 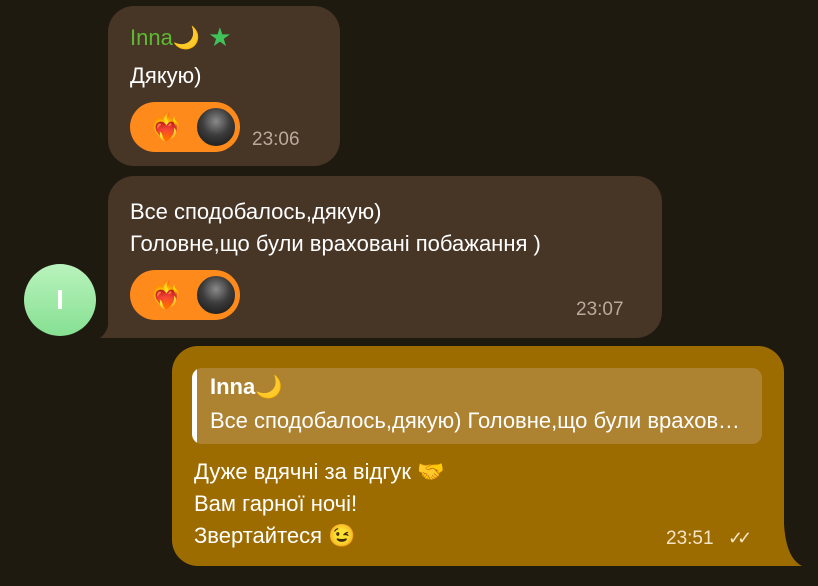 I want to click on avatar-letter: I, so click(x=60, y=299).